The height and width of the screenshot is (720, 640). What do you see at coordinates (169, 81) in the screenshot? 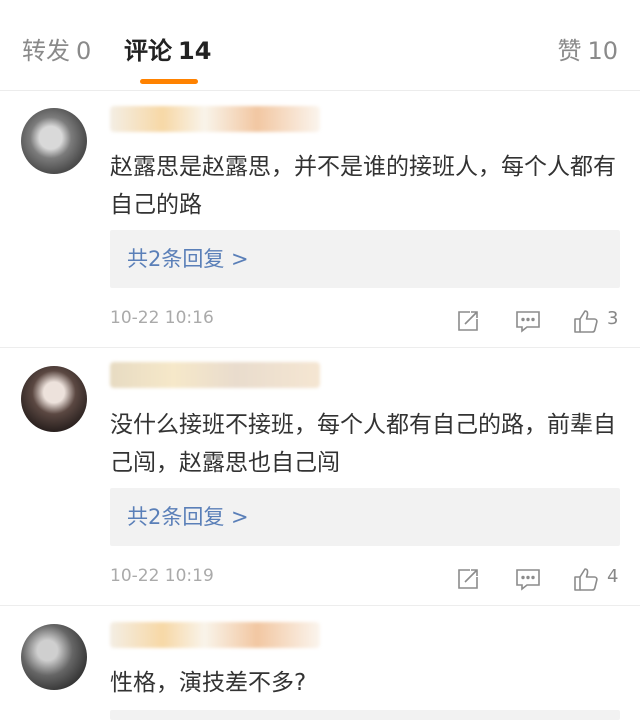
I see `active-tab-indicator` at bounding box center [169, 81].